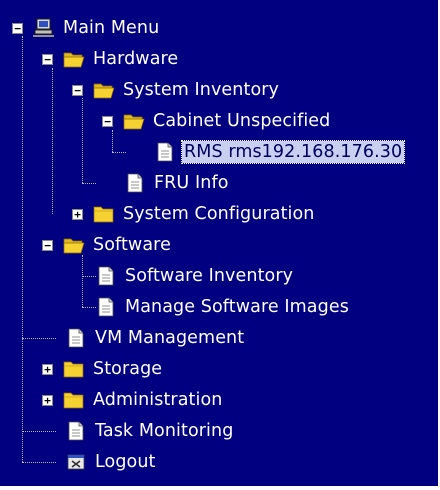 This screenshot has width=440, height=490. What do you see at coordinates (43, 27) in the screenshot?
I see `computer-icon` at bounding box center [43, 27].